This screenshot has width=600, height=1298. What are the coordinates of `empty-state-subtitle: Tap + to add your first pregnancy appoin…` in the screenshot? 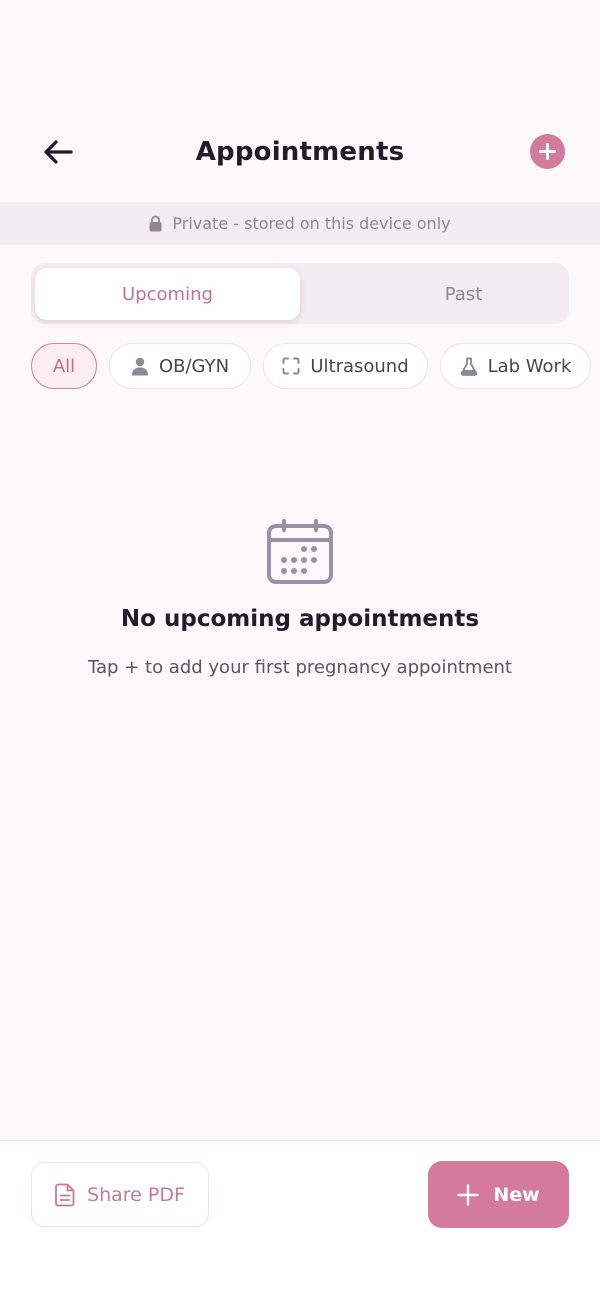 It's located at (300, 667).